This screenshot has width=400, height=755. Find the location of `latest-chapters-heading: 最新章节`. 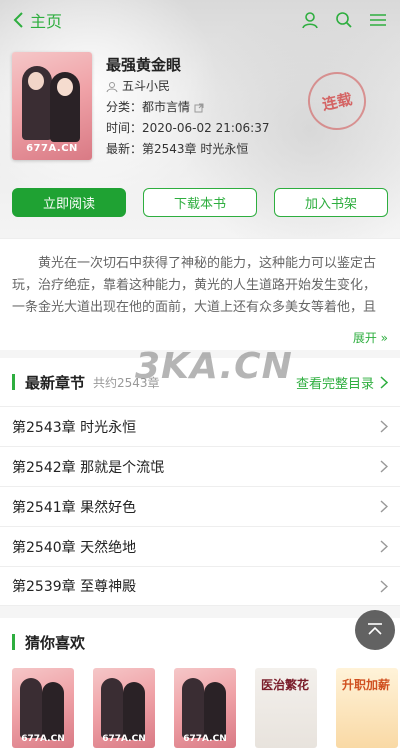

latest-chapters-heading: 最新章节 is located at coordinates (55, 382).